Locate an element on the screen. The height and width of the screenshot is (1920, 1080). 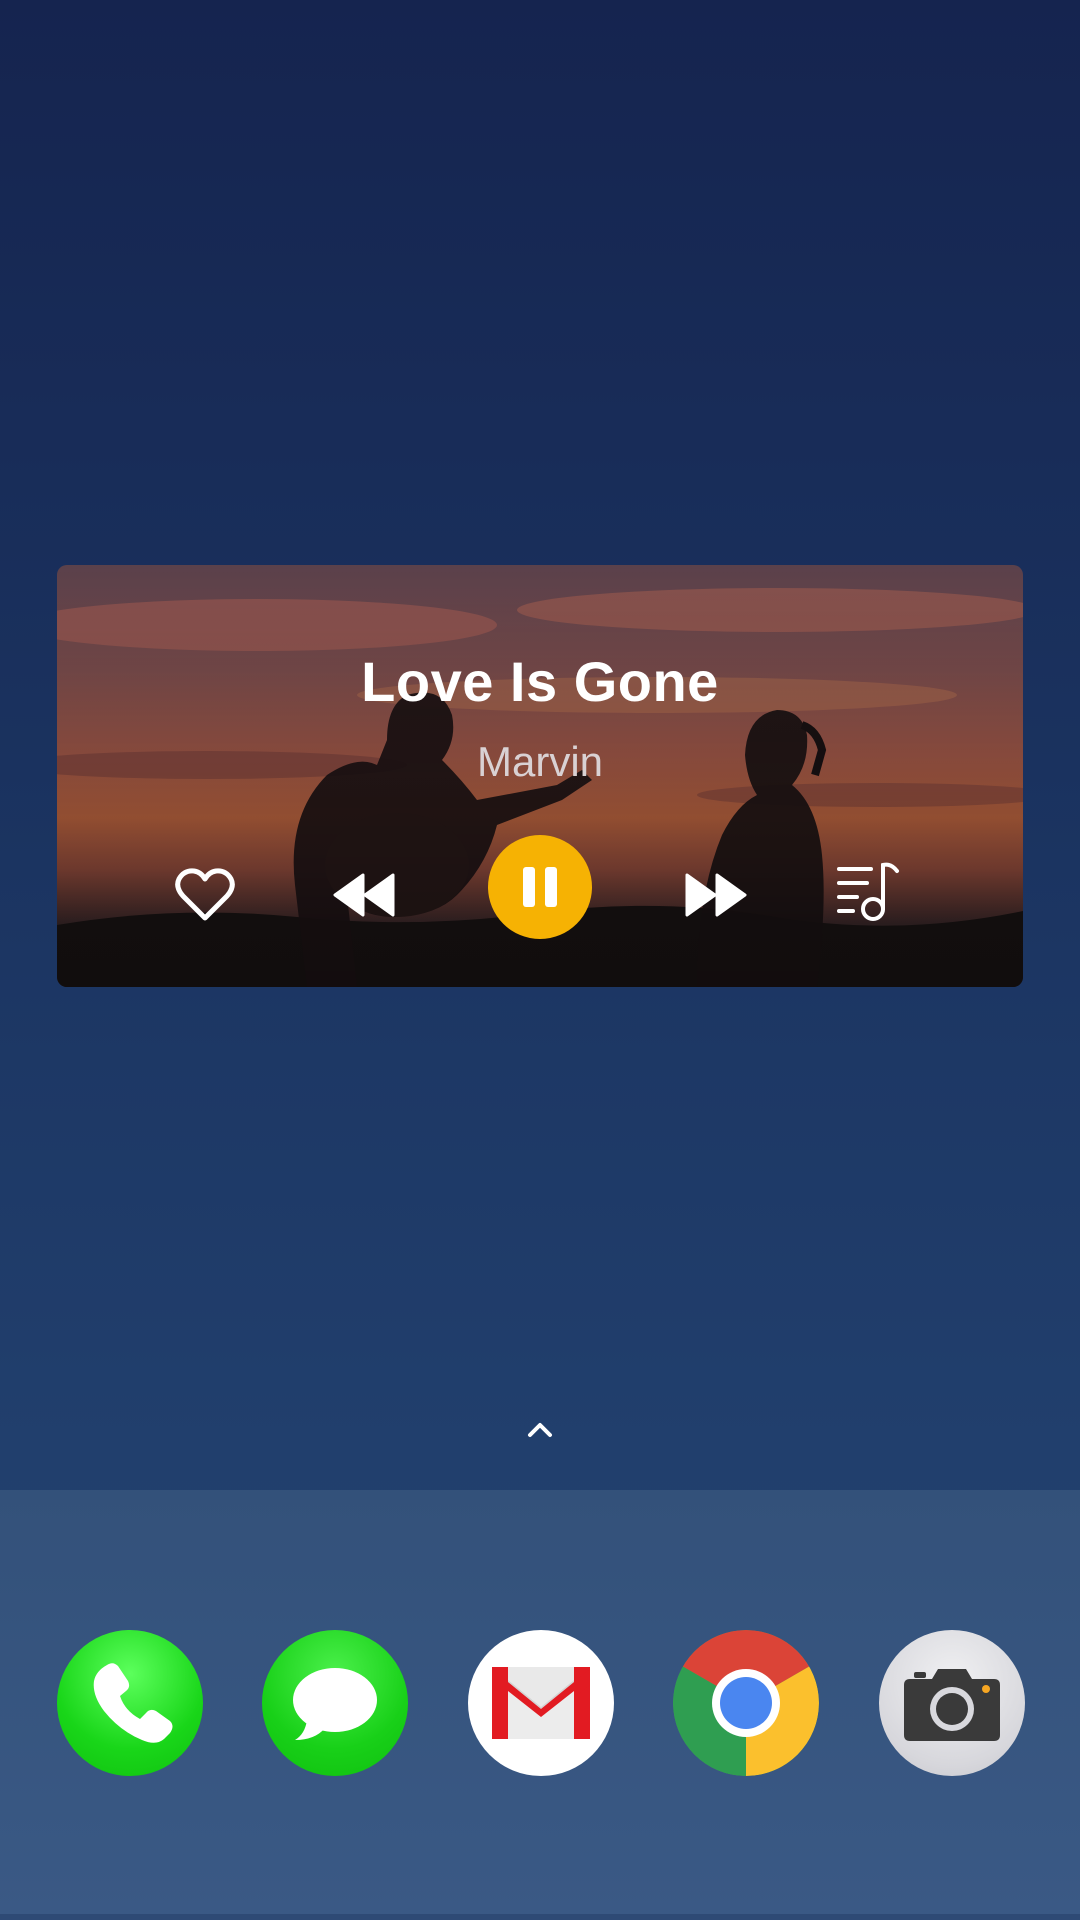
fast-forward-icon is located at coordinates (716, 895).